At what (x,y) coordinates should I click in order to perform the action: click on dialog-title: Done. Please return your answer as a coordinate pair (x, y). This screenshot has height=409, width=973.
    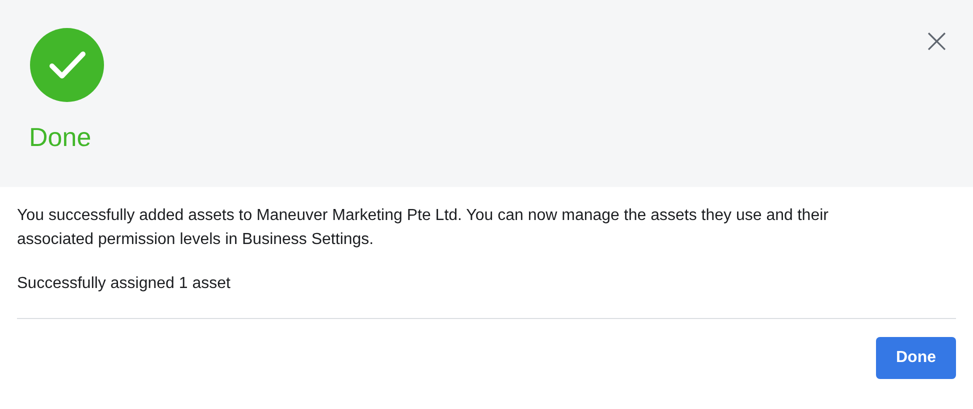
    Looking at the image, I should click on (60, 137).